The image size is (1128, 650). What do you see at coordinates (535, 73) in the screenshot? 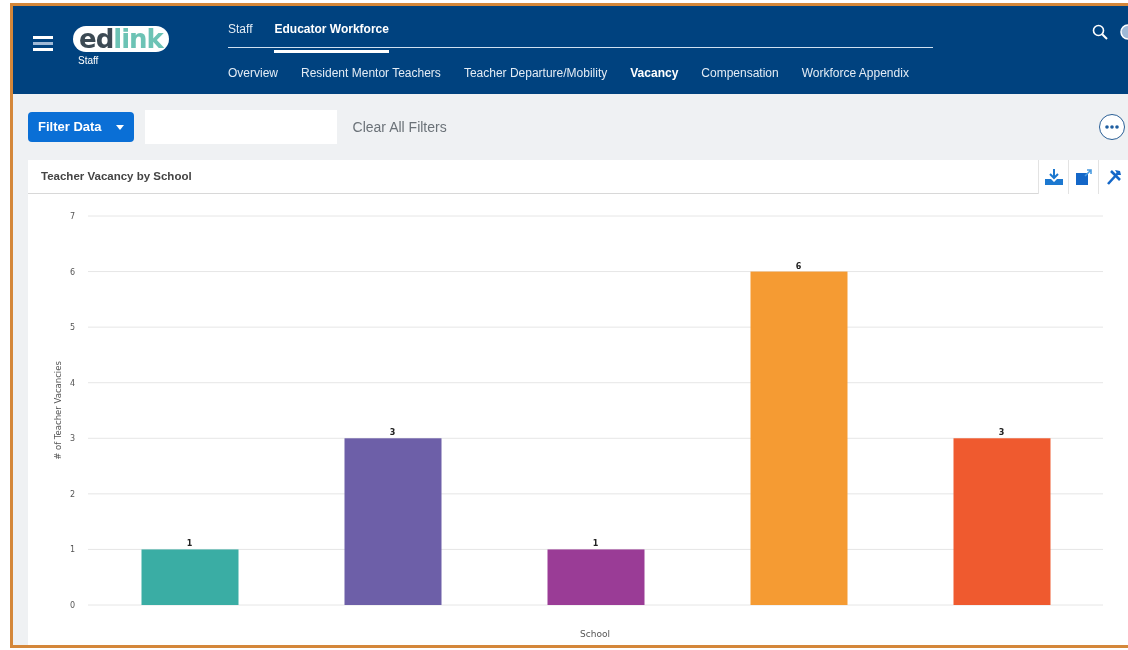
I see `nav-tab: Teacher Departure/Mobility` at bounding box center [535, 73].